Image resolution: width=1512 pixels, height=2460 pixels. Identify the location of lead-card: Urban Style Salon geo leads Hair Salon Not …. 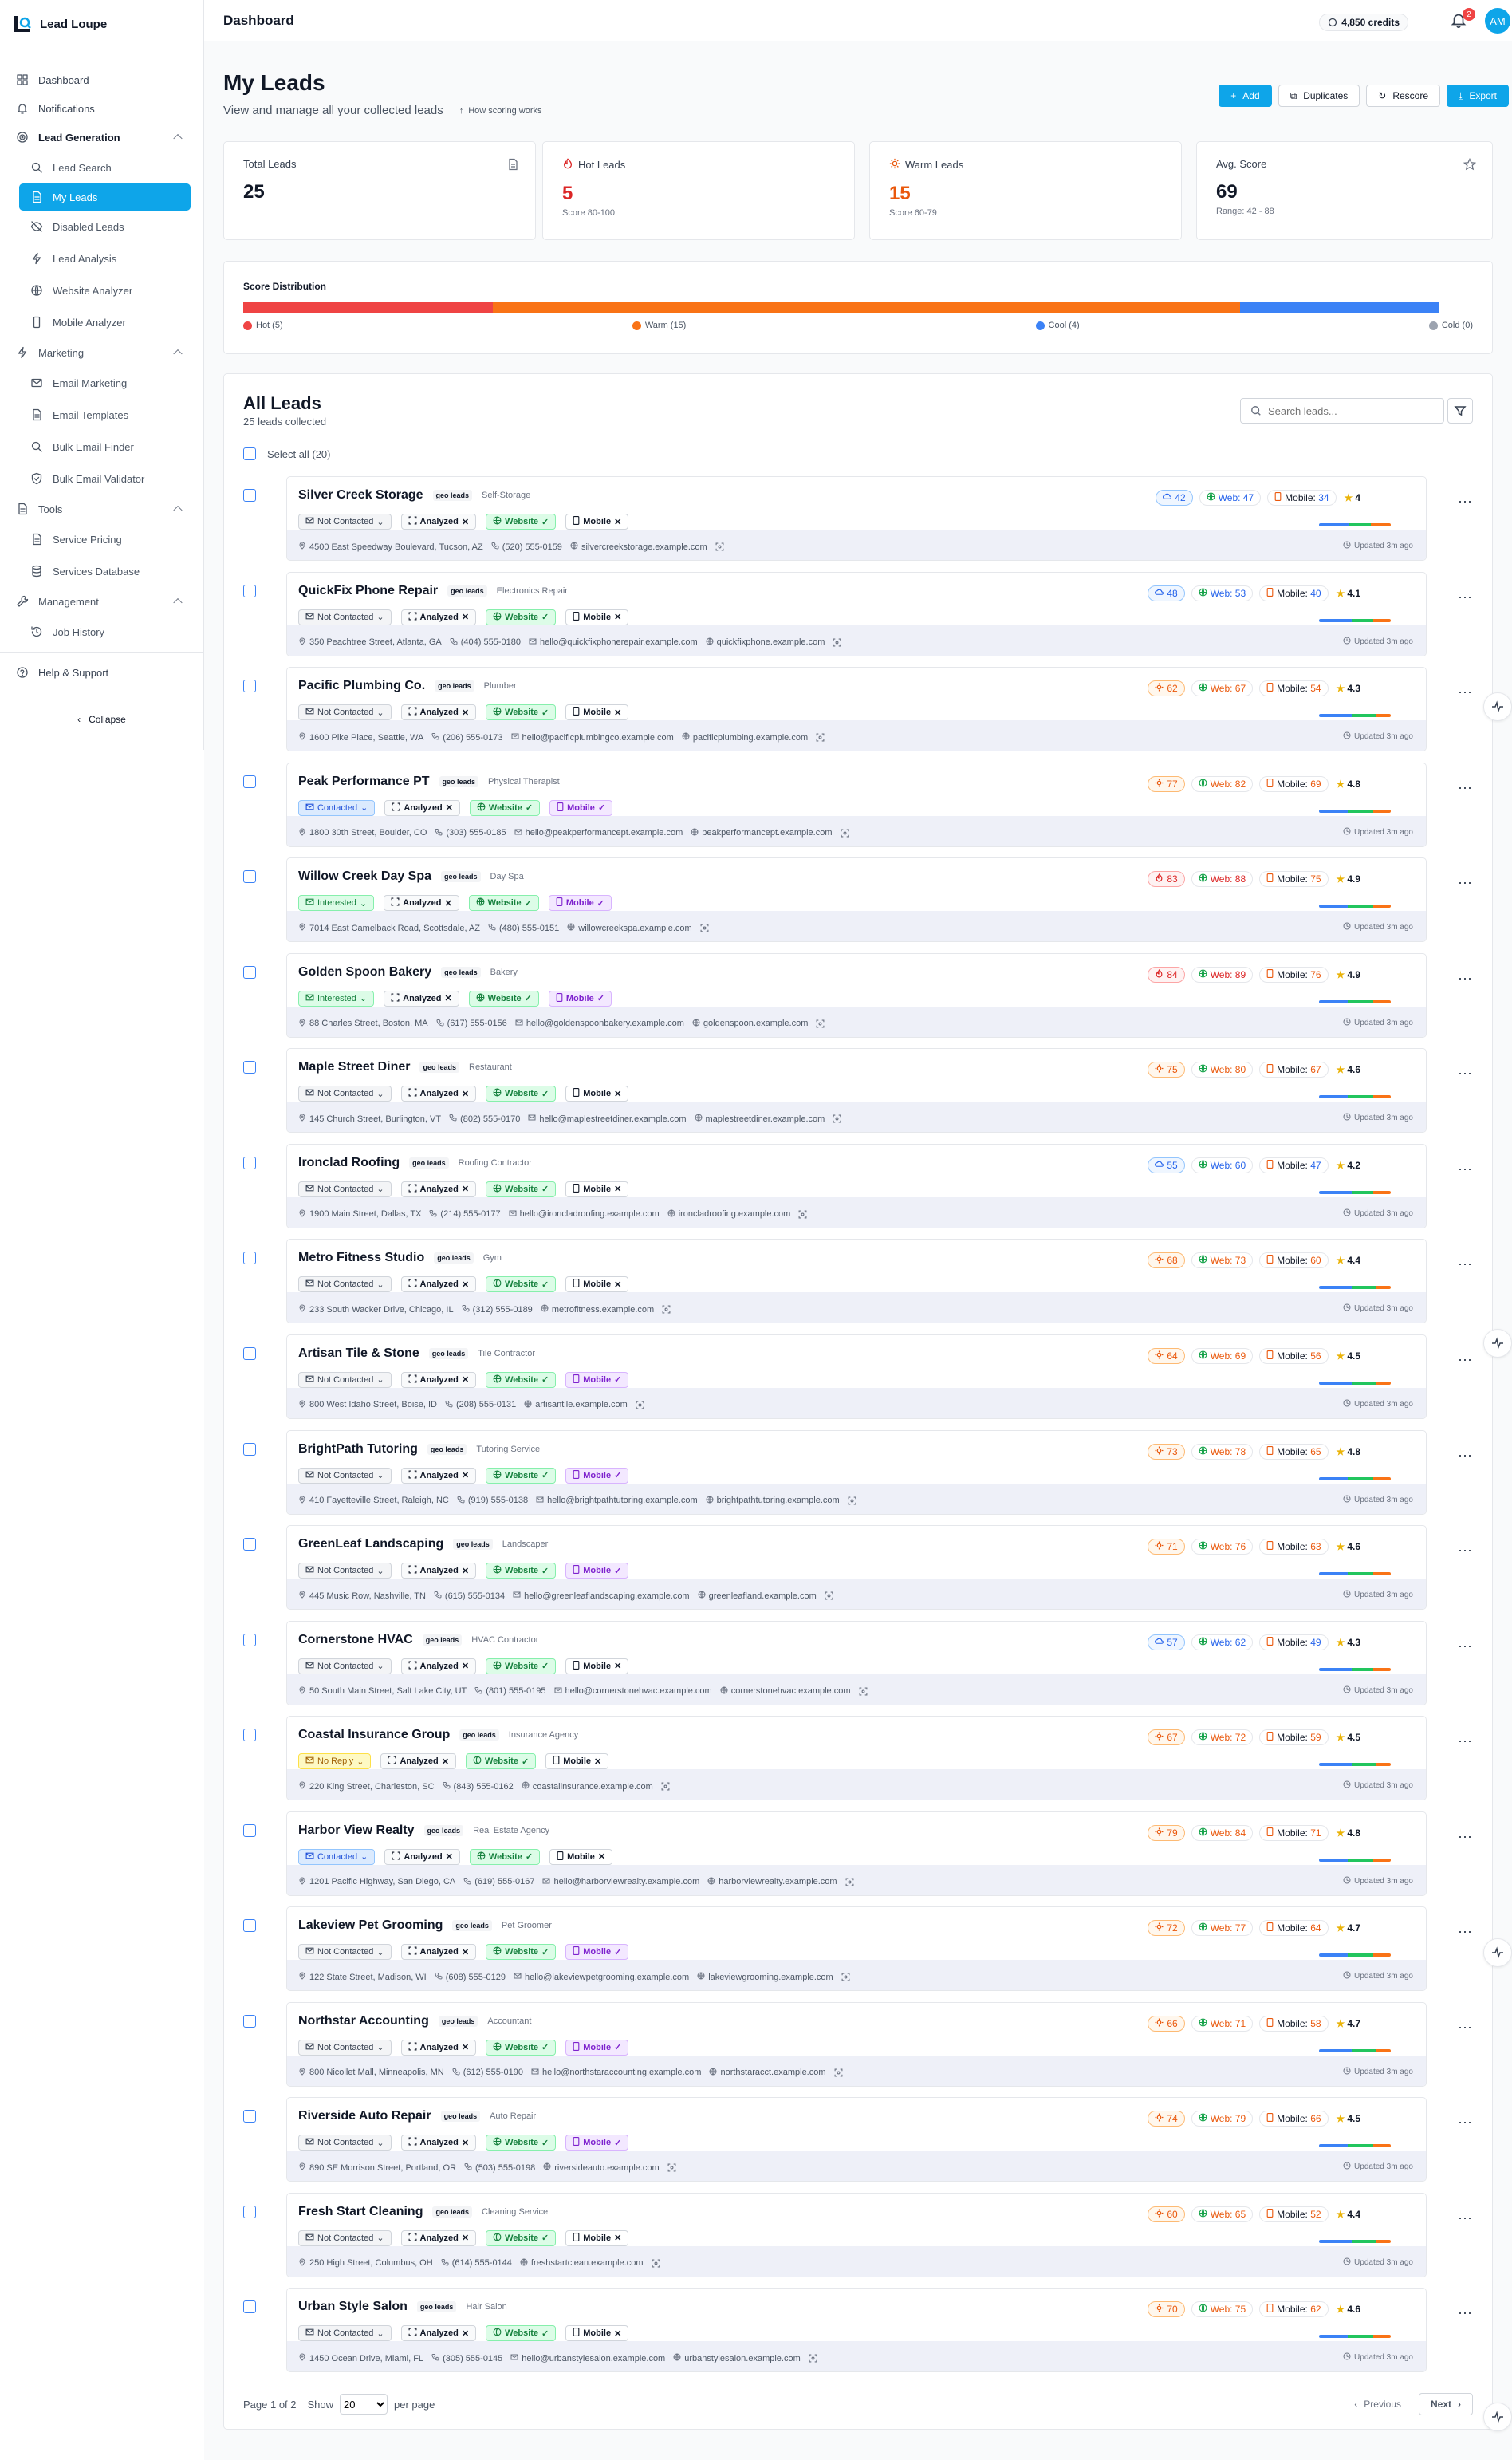
(856, 2330).